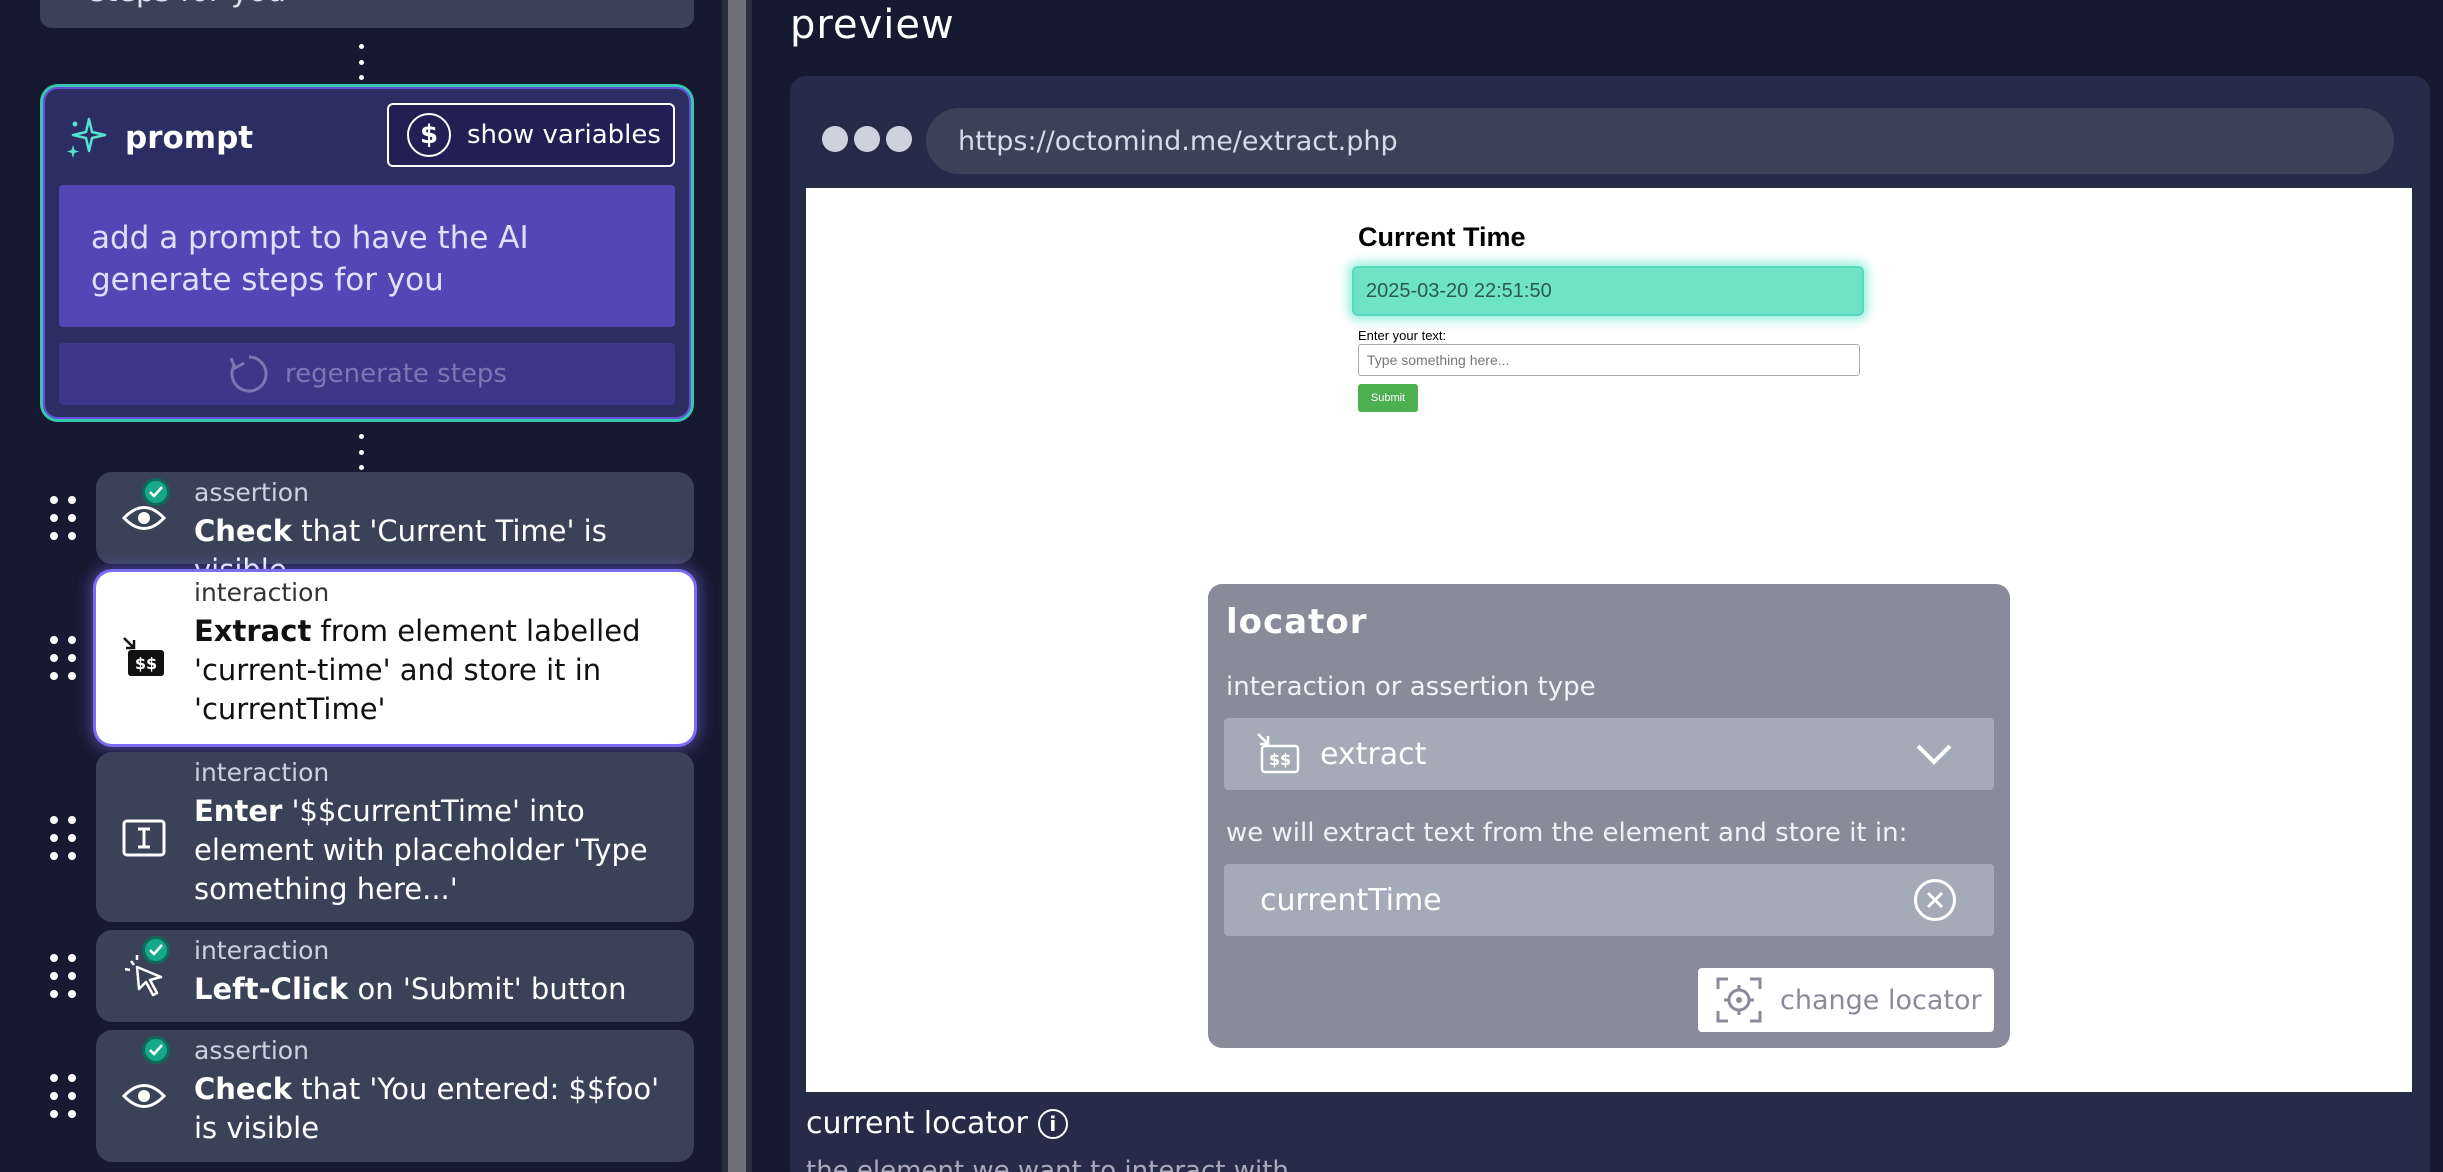 The height and width of the screenshot is (1172, 2443). I want to click on site-heading: Current Time, so click(1442, 237).